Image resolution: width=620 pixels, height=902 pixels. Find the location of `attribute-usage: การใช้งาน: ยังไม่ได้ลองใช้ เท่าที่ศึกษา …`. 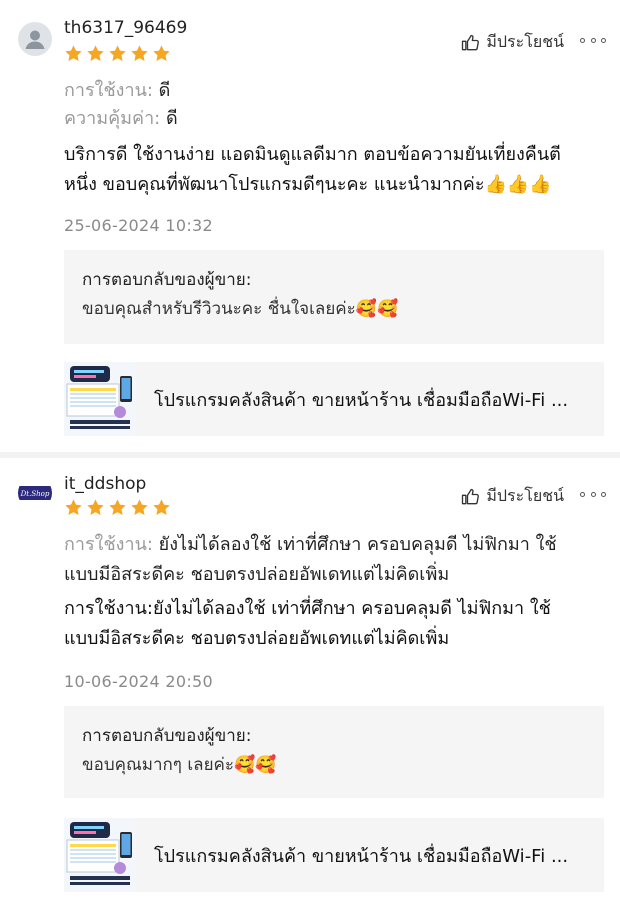

attribute-usage: การใช้งาน: ยังไม่ได้ลองใช้ เท่าที่ศึกษา … is located at coordinates (310, 545).